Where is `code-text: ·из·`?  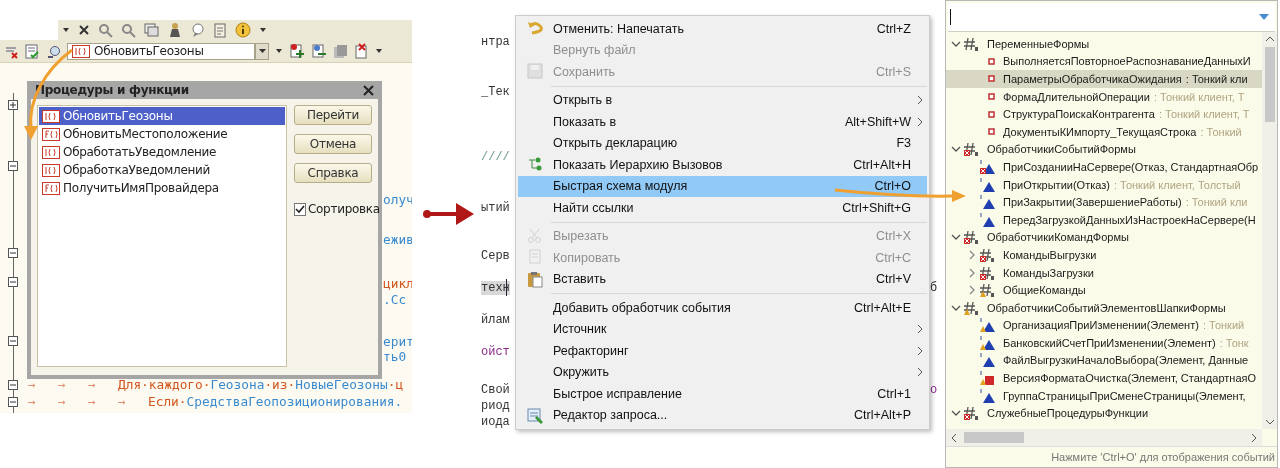 code-text: ·из· is located at coordinates (280, 384).